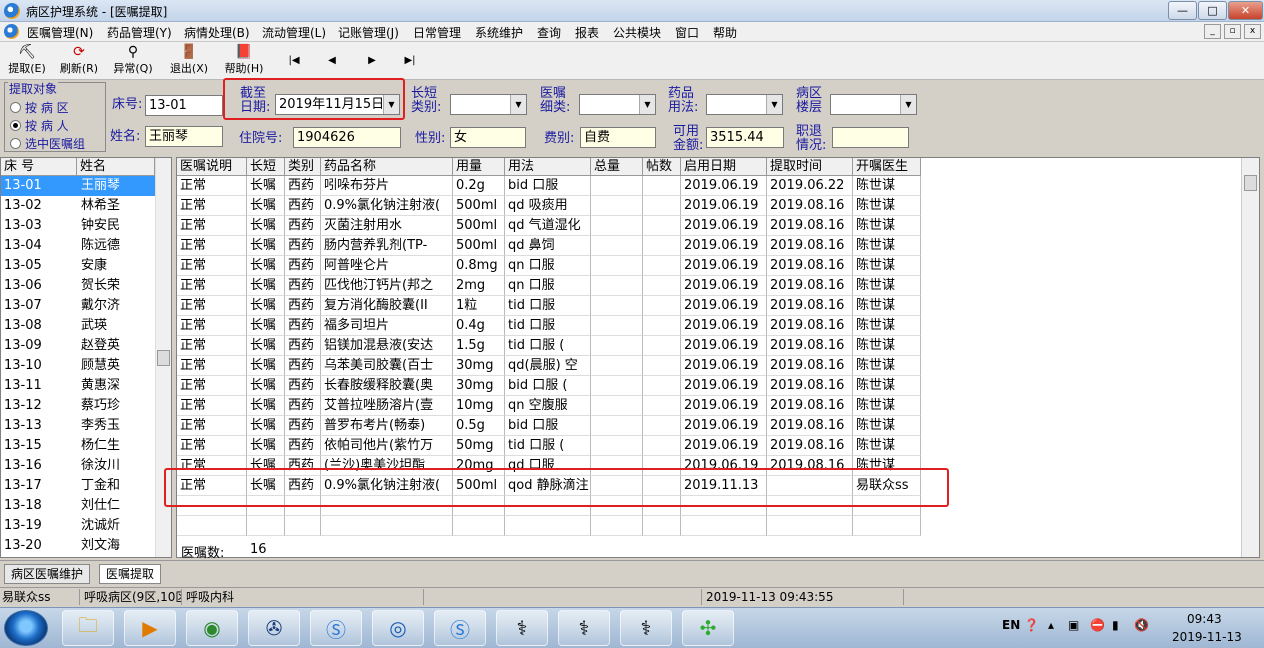 This screenshot has width=1264, height=648. Describe the element at coordinates (78, 546) in the screenshot. I see `bed-row: 13-20 刘文海` at that location.